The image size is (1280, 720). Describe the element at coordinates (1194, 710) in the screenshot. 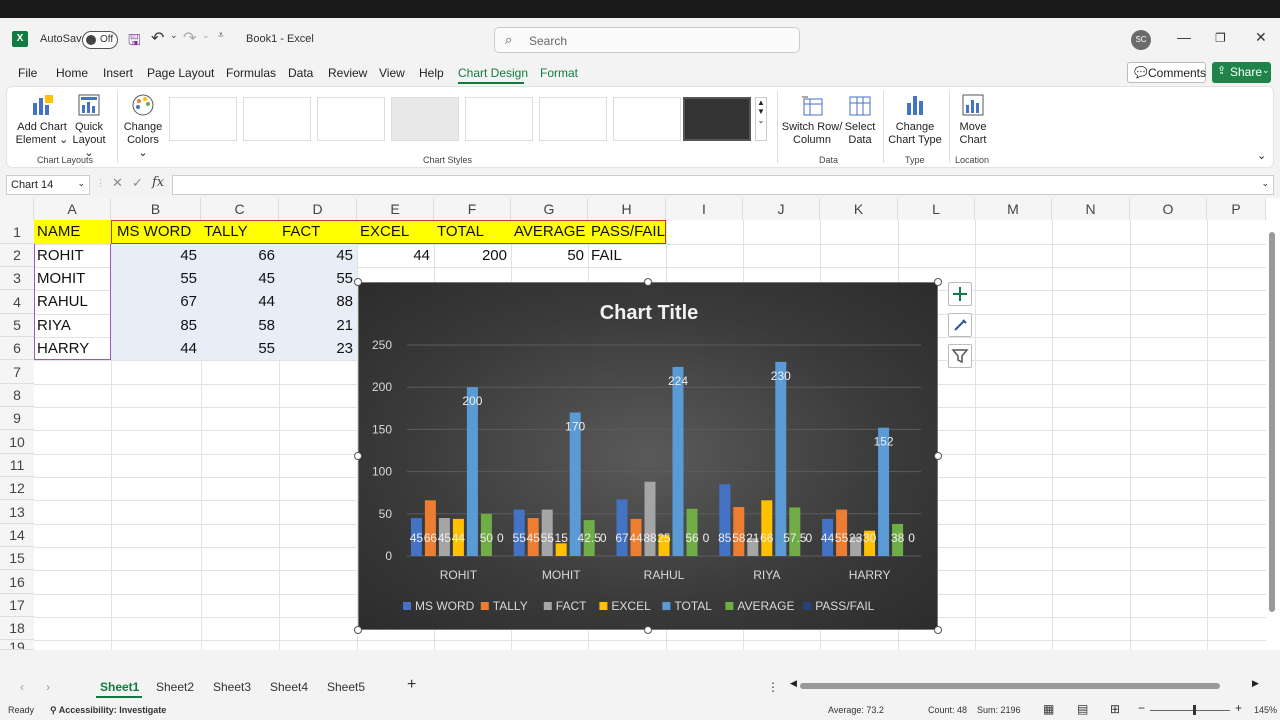

I see `zoom-slider-thumb` at that location.